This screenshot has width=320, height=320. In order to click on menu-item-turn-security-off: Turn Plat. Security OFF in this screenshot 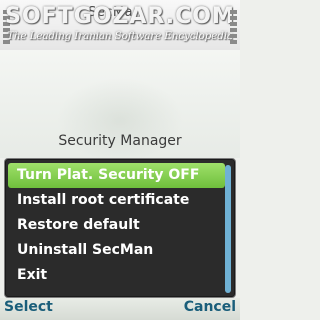, I will do `click(116, 175)`.